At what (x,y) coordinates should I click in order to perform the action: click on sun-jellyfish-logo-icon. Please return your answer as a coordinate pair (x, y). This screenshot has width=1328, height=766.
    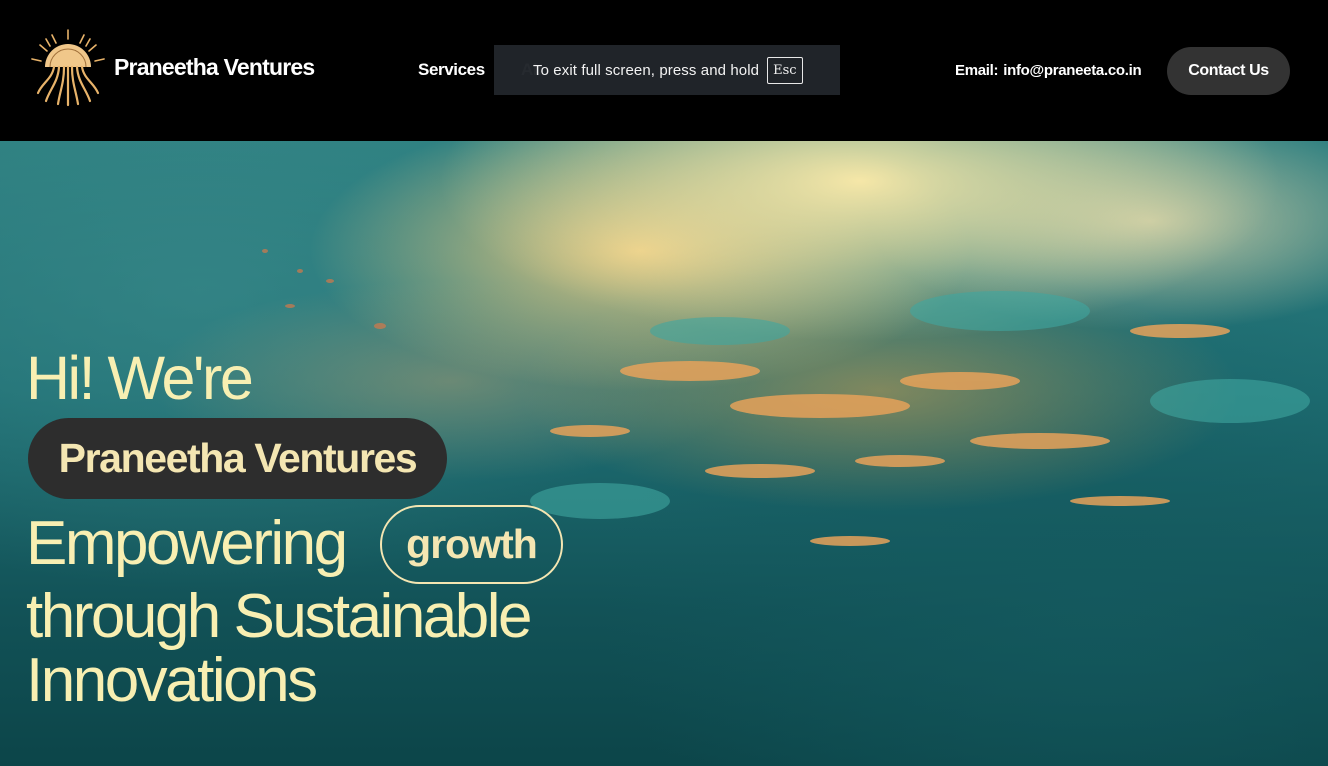
    Looking at the image, I should click on (68, 68).